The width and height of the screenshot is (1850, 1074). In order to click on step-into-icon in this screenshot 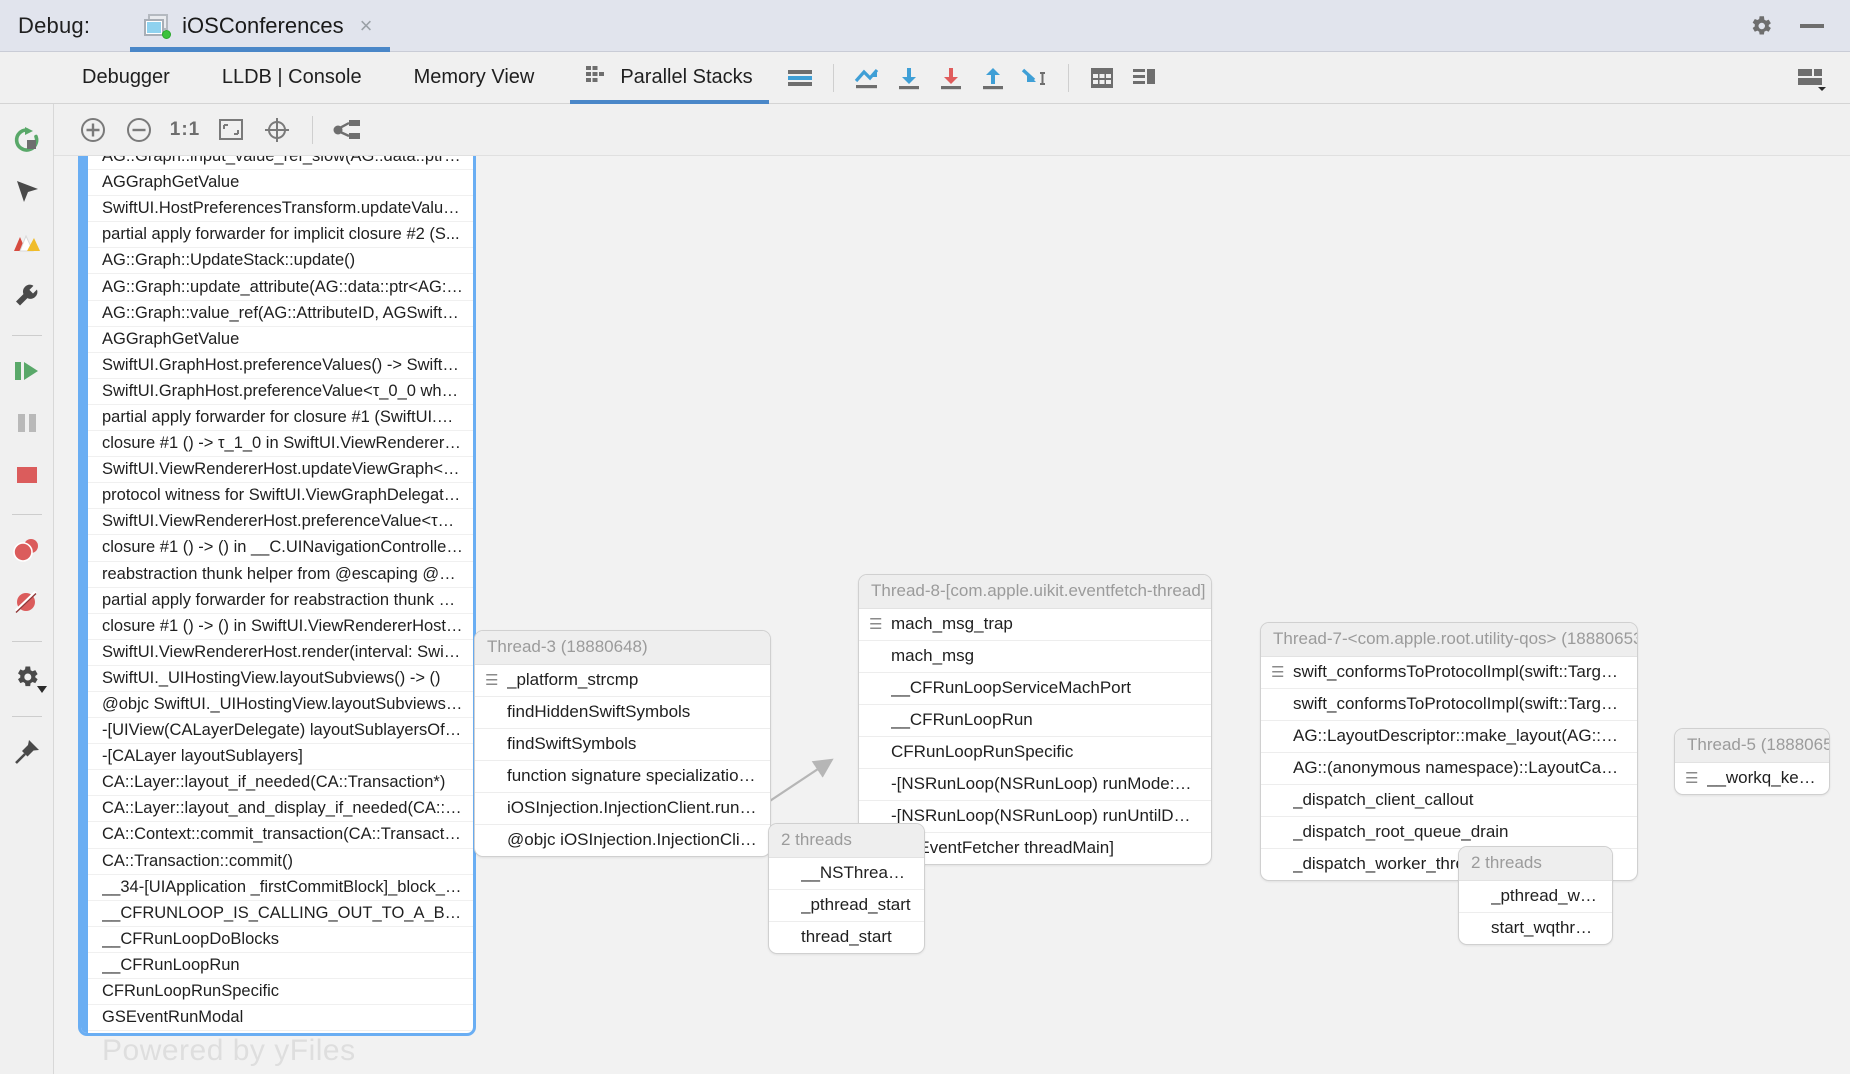, I will do `click(909, 78)`.